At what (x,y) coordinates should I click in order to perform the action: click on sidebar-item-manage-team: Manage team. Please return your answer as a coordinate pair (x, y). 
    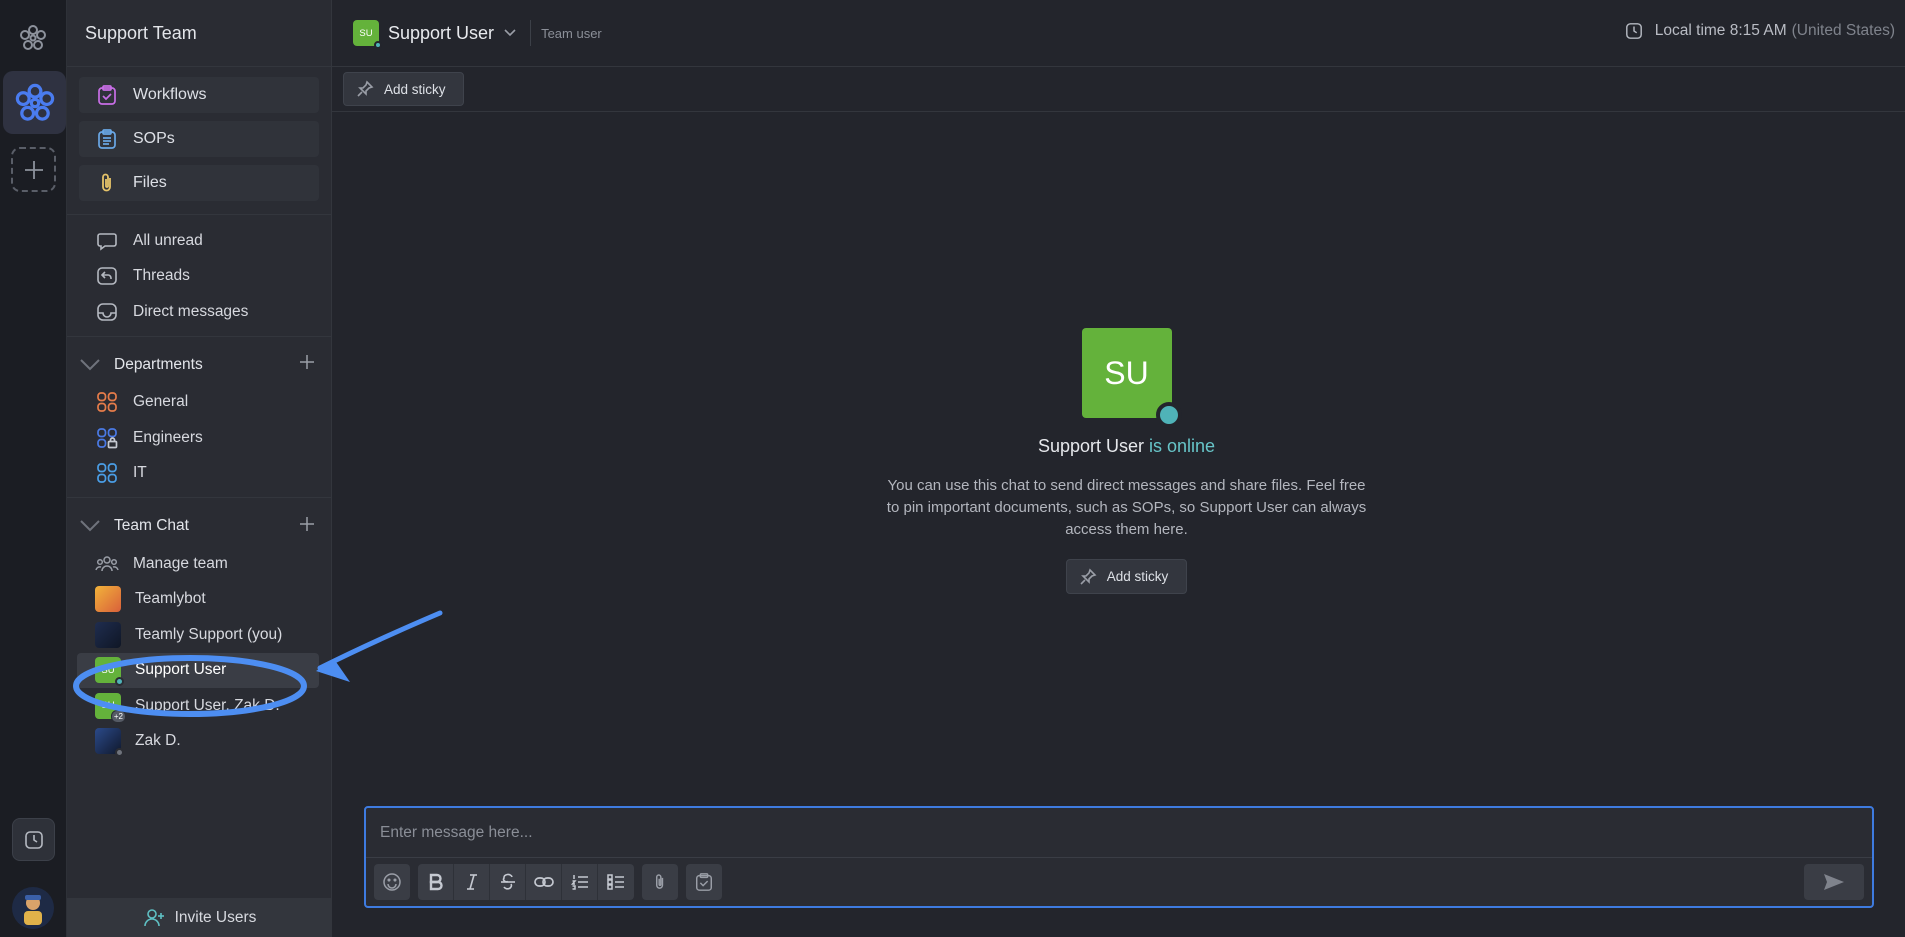
    Looking at the image, I should click on (199, 564).